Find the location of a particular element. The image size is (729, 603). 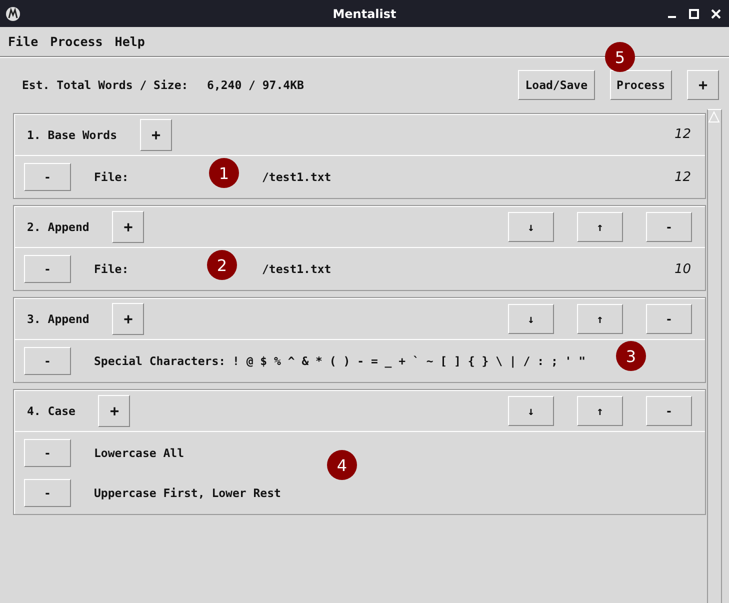

section-title: 1. Base Words is located at coordinates (72, 135).